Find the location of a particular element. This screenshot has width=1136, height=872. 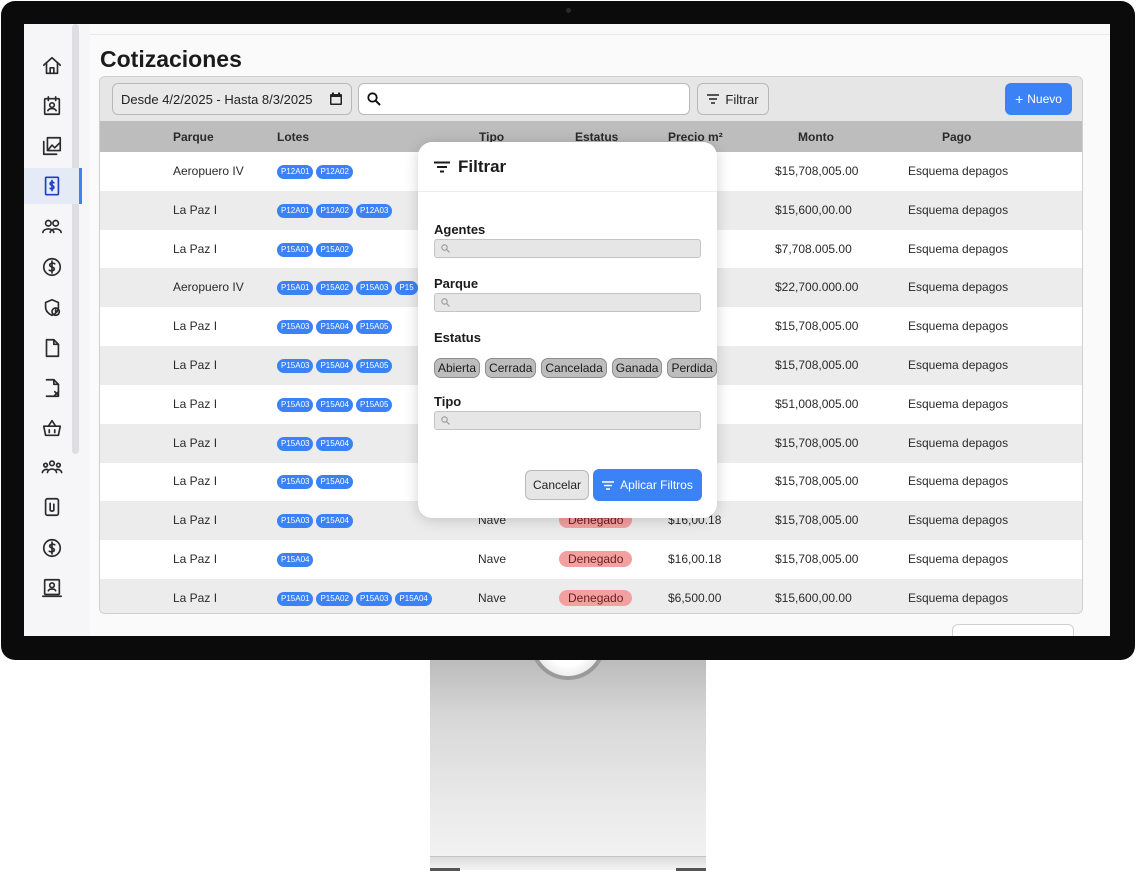

parque-input is located at coordinates (577, 302).